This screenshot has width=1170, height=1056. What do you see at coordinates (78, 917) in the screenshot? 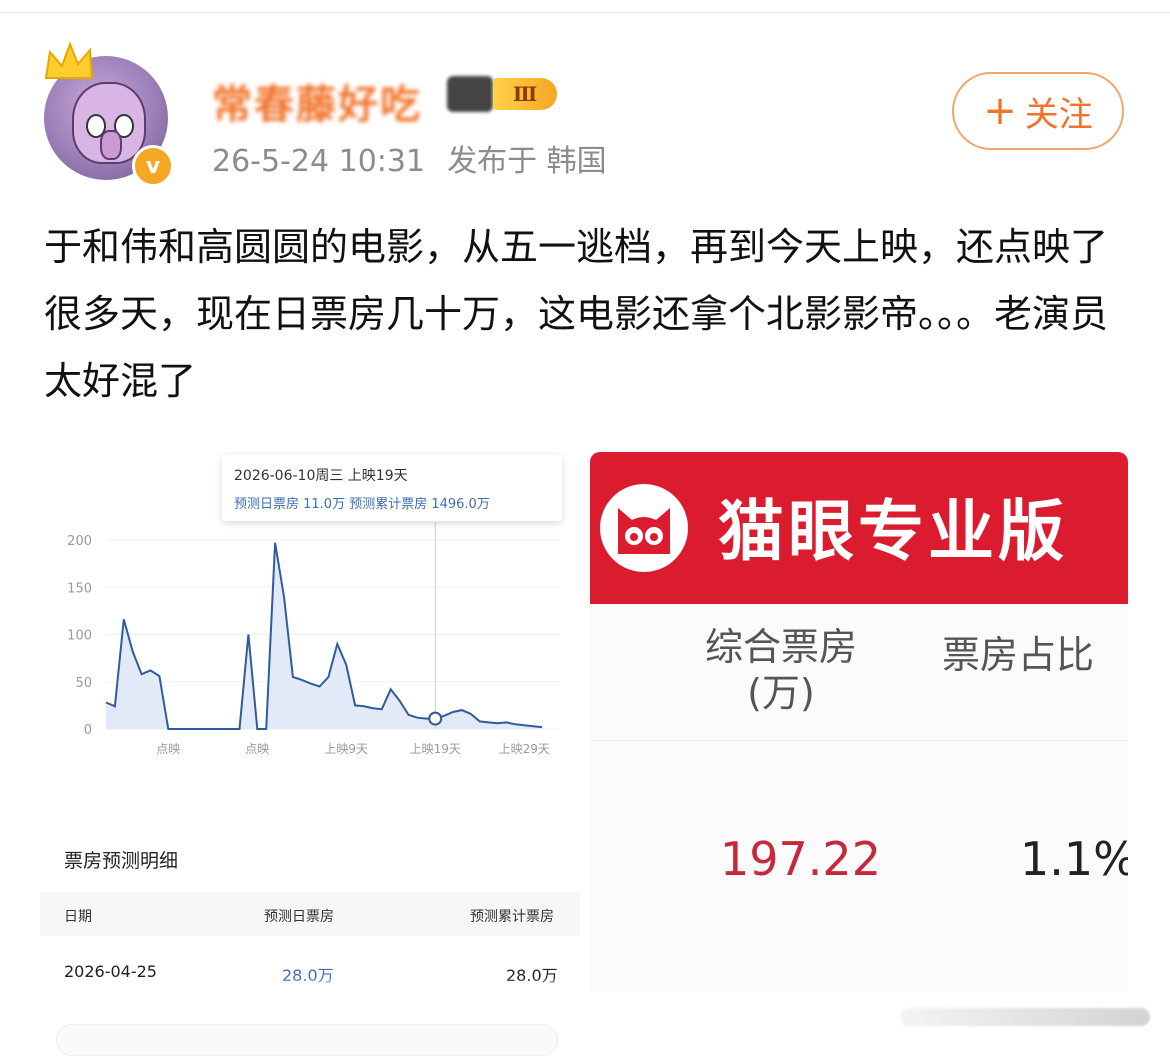
I see `header-date: 日期` at bounding box center [78, 917].